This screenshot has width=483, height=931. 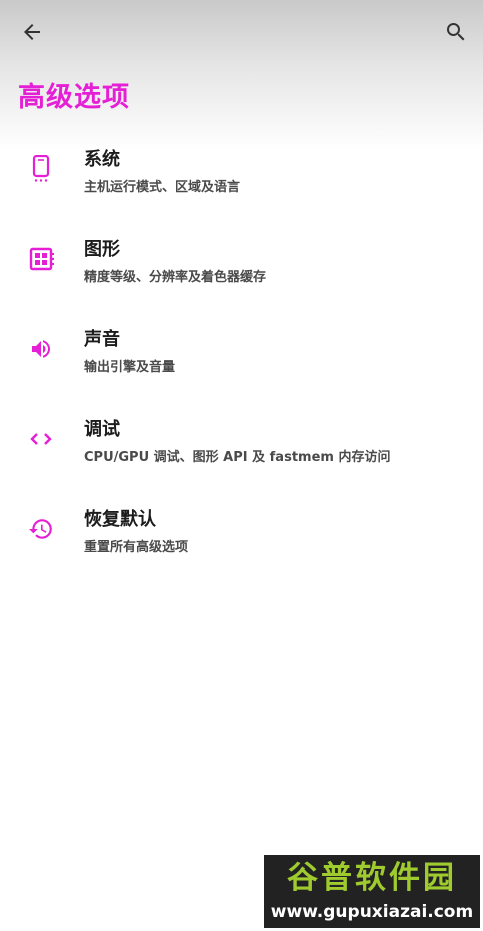 I want to click on item-title: 声音, so click(x=102, y=339).